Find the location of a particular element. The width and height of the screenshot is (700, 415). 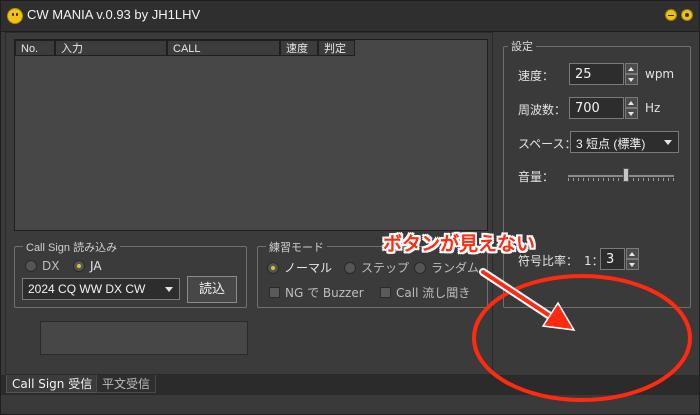

col-header-no: No. is located at coordinates (35, 48).